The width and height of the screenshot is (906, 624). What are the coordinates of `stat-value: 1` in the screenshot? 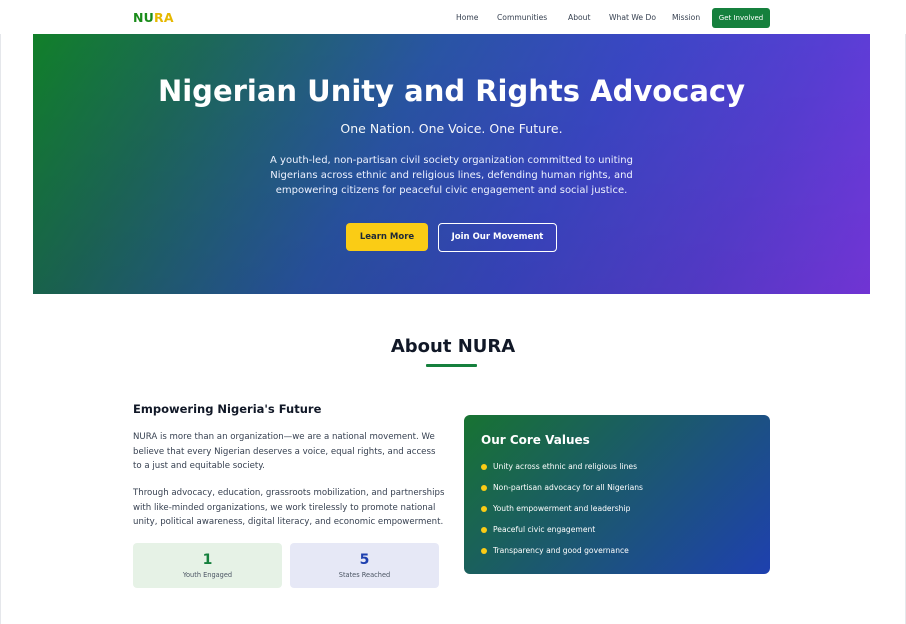 It's located at (207, 560).